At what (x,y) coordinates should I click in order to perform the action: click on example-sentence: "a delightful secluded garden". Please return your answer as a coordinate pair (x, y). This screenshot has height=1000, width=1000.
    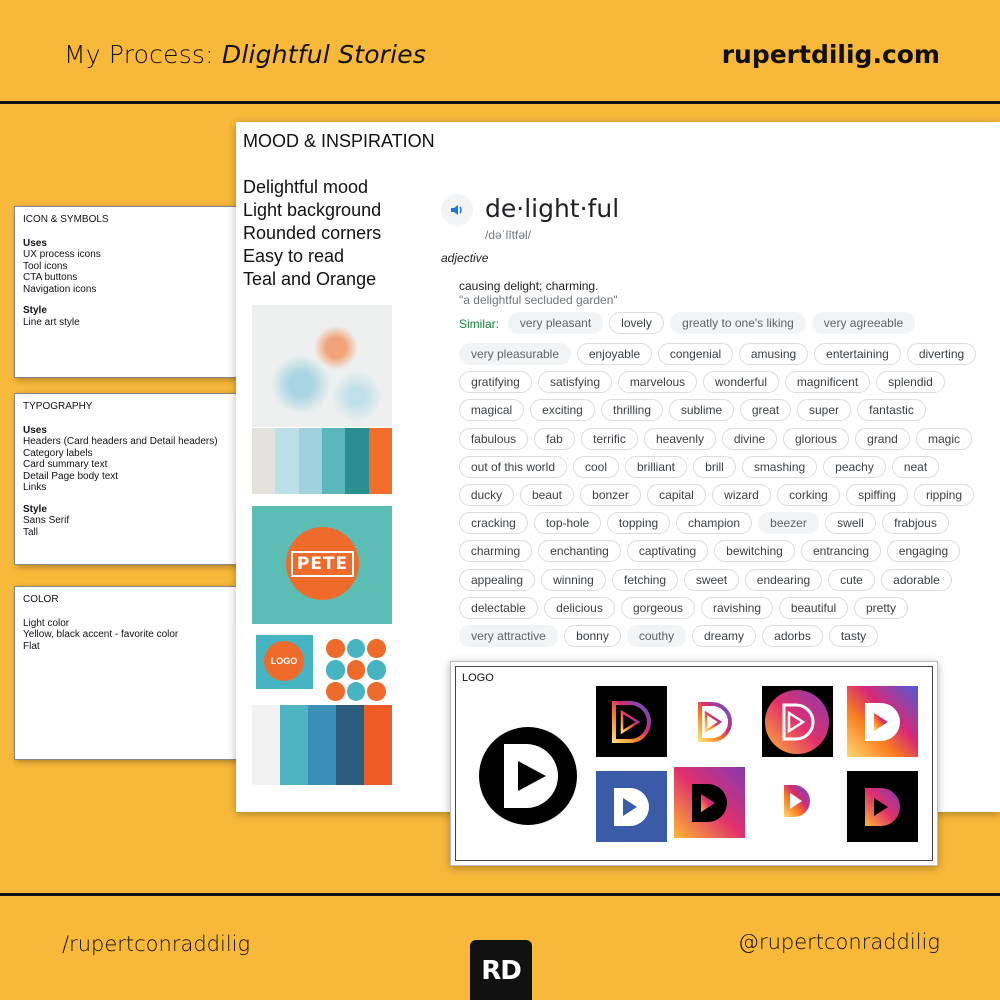
    Looking at the image, I should click on (538, 300).